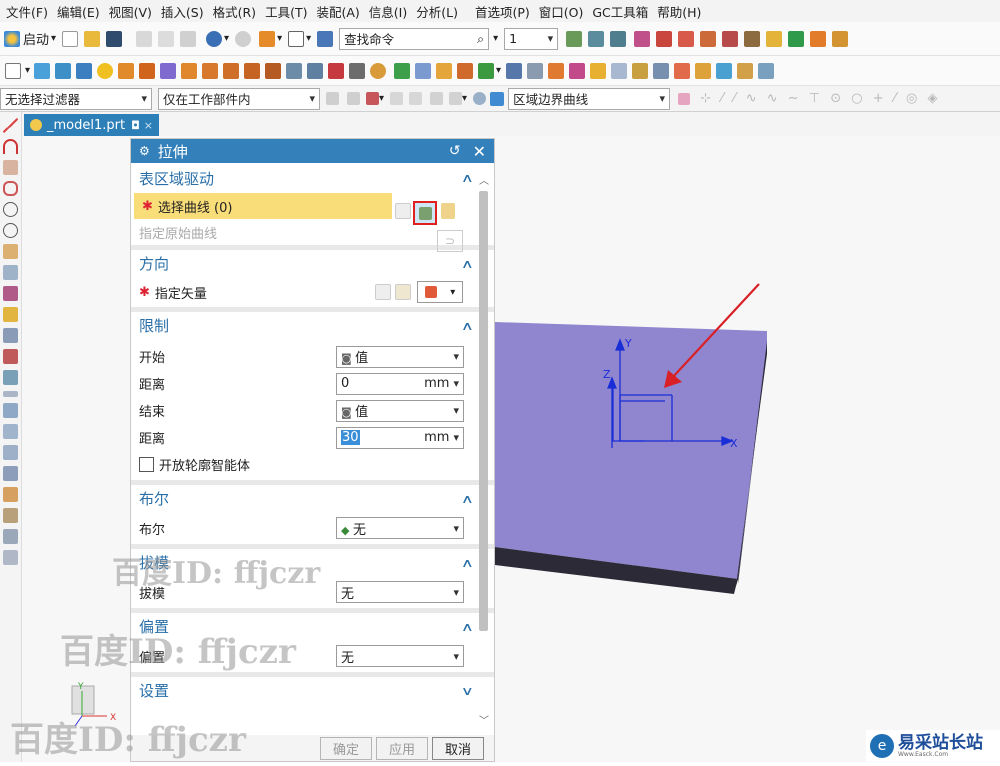  Describe the element at coordinates (423, 70) in the screenshot. I see `chamfer-icon` at that location.